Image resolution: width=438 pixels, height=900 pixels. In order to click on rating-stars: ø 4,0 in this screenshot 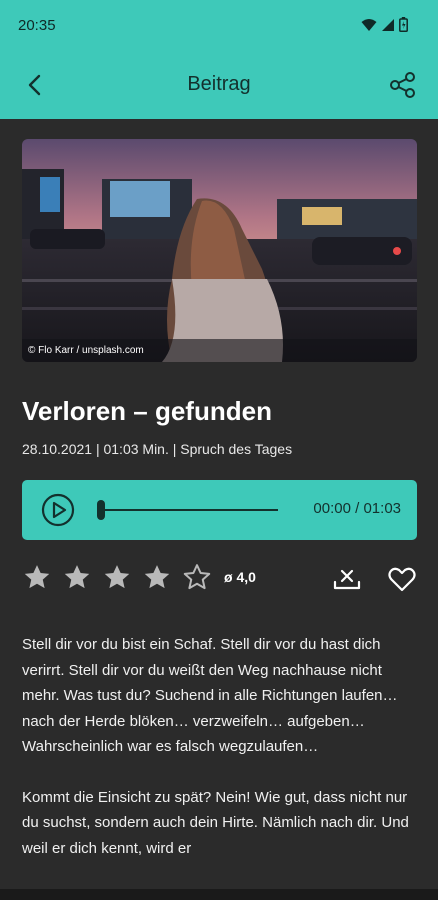, I will do `click(139, 577)`.